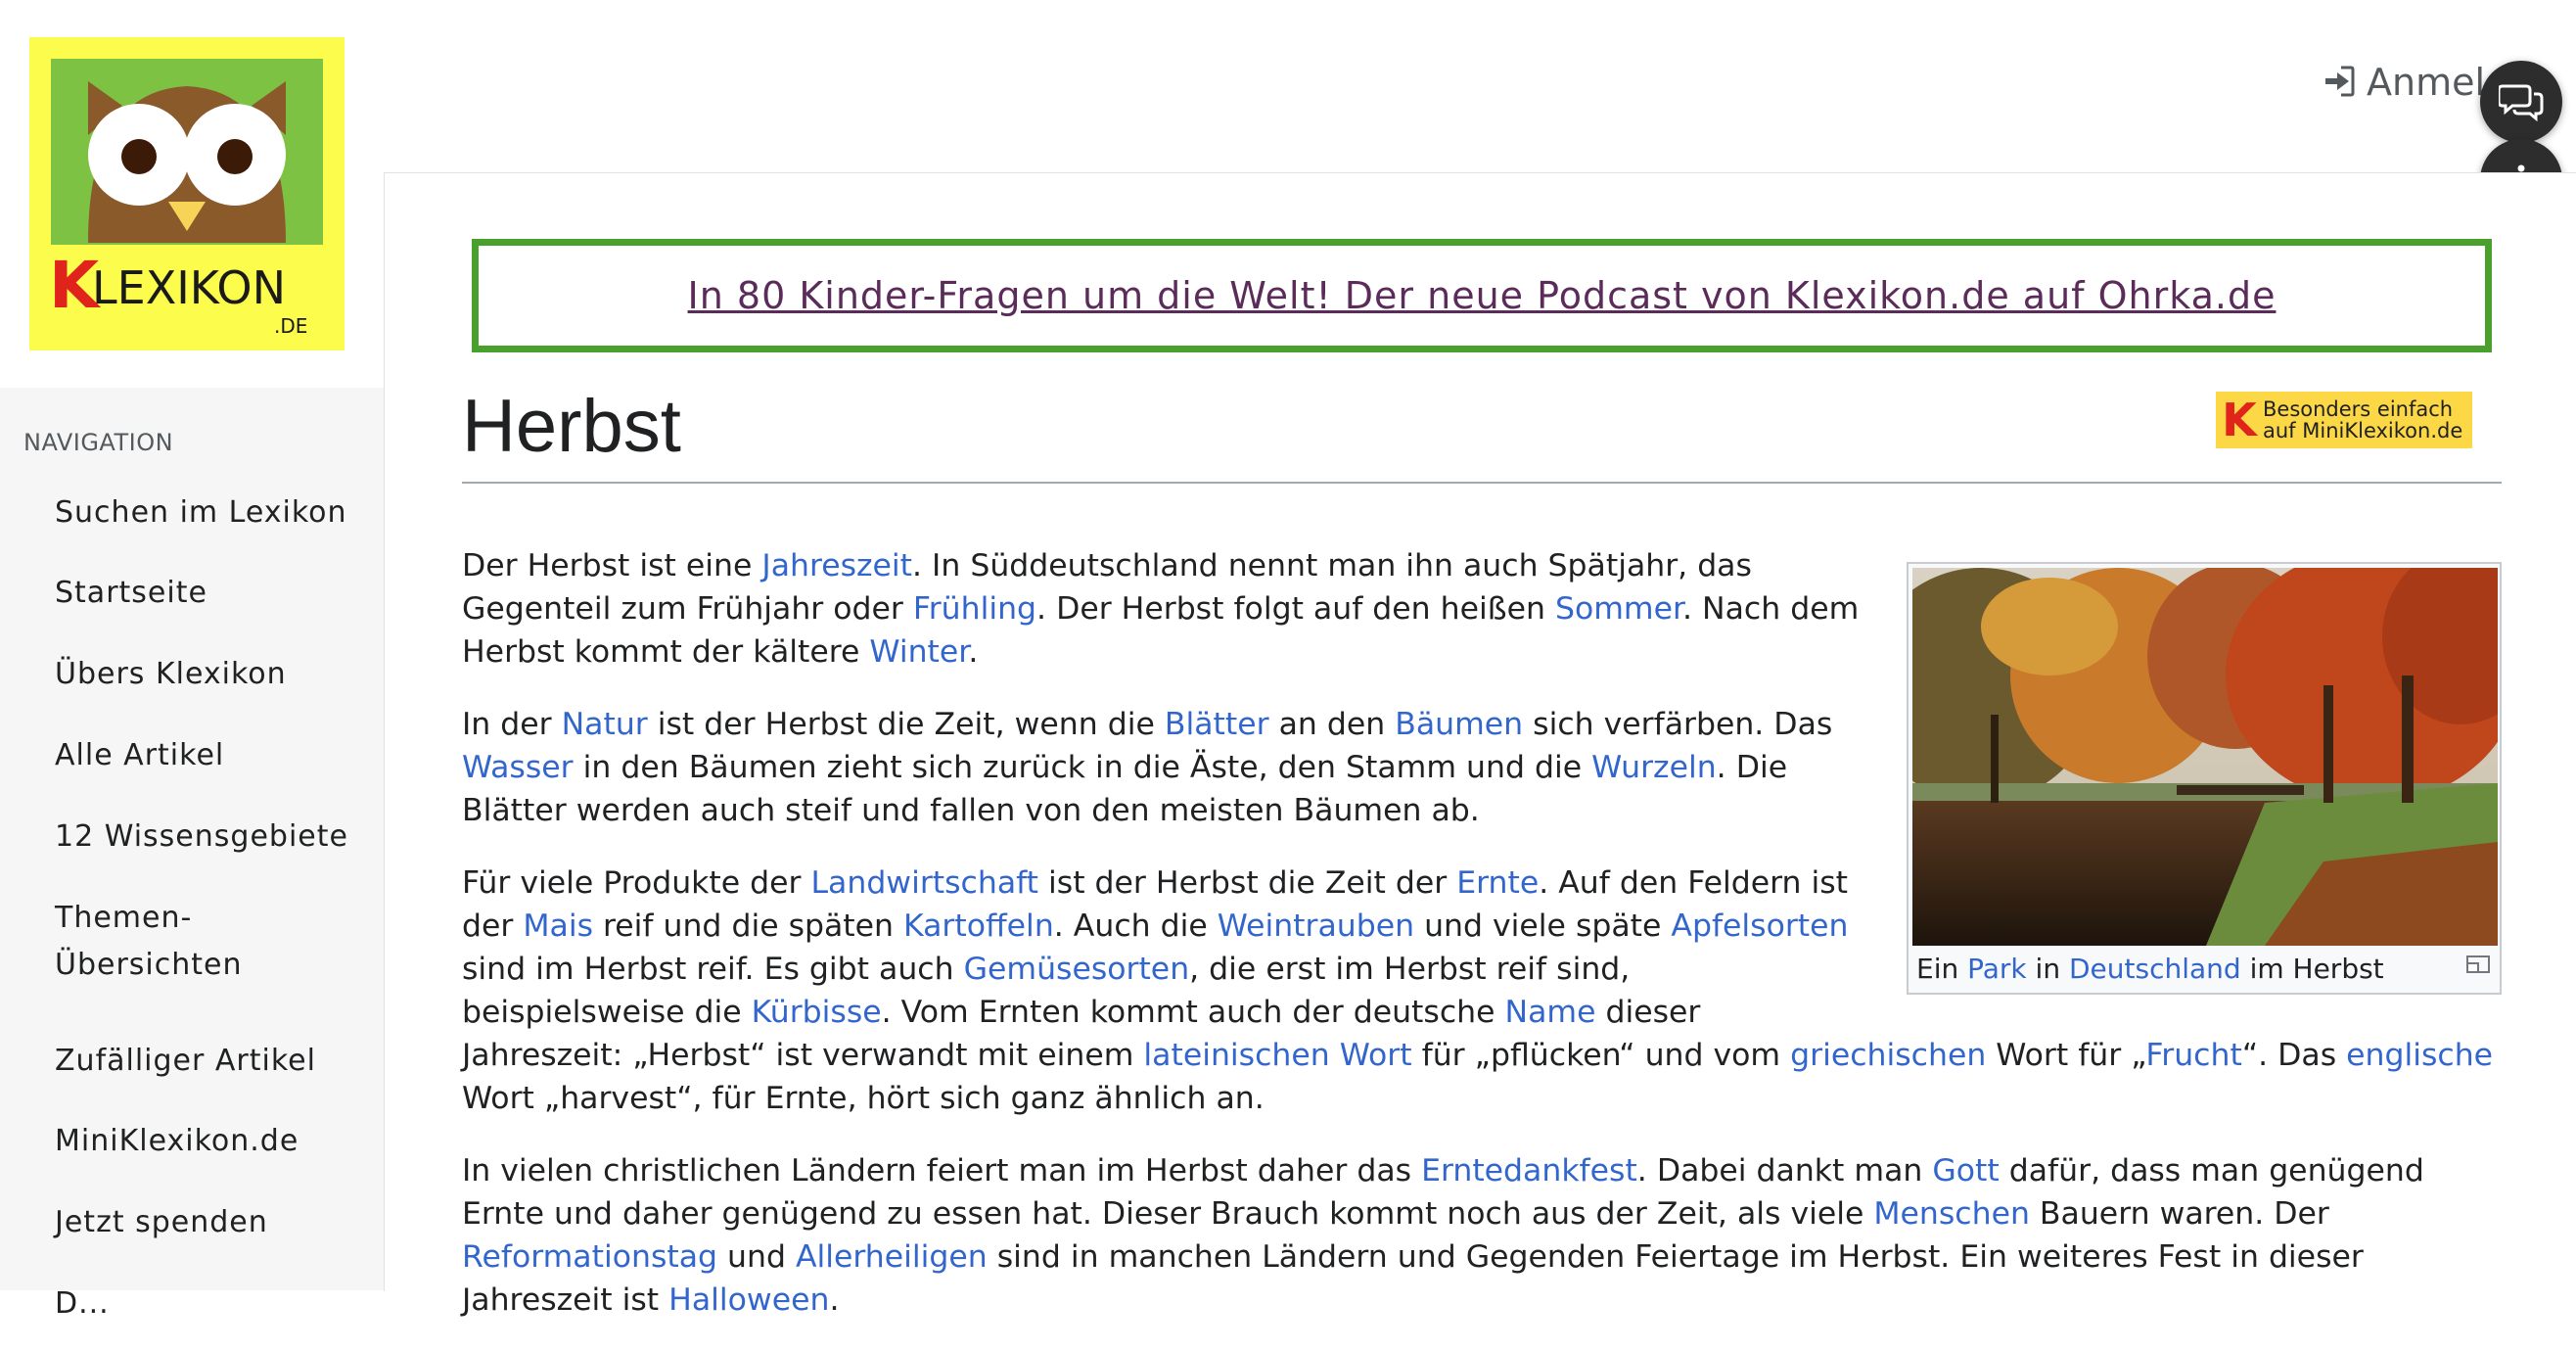 This screenshot has height=1351, width=2576. What do you see at coordinates (918, 652) in the screenshot?
I see `article-link: Winter` at bounding box center [918, 652].